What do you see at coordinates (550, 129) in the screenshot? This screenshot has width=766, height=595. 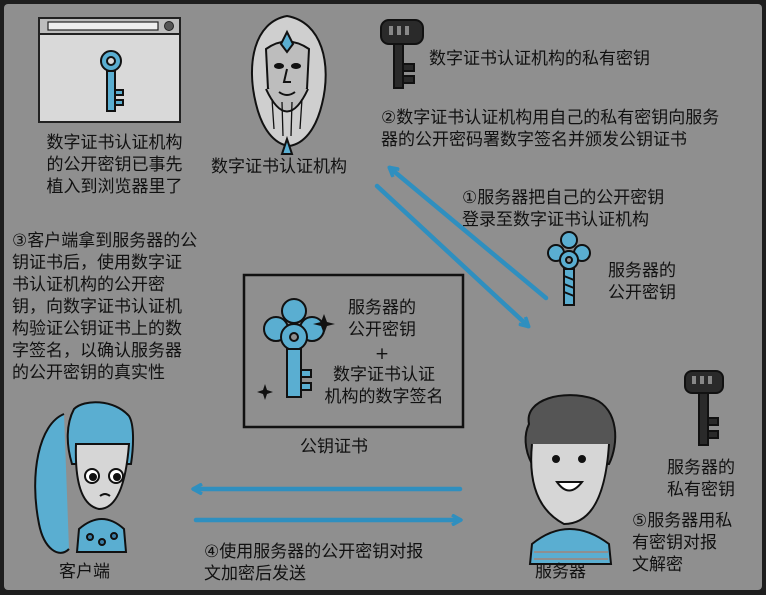 I see `step2-text: ②数字证书认证机构用自己的私有密钥向服务 器的公开密码署数字签名并颁发公钥证书` at bounding box center [550, 129].